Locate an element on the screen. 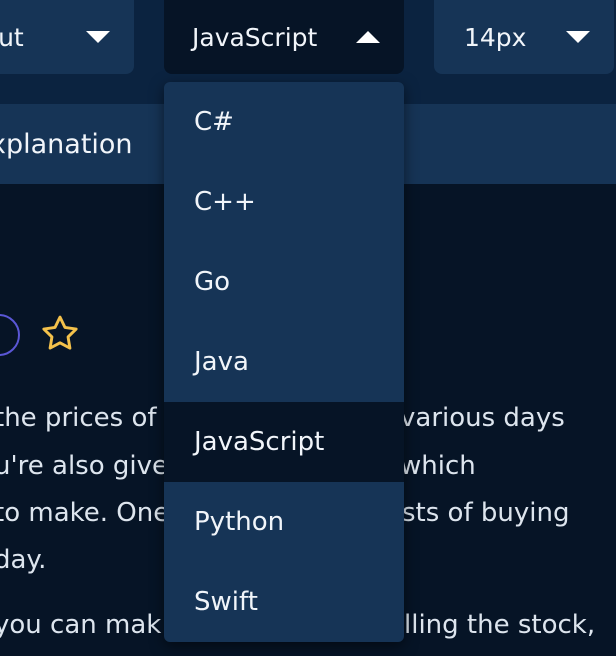 The width and height of the screenshot is (616, 656). problem-text-line: to make. One is located at coordinates (84, 513).